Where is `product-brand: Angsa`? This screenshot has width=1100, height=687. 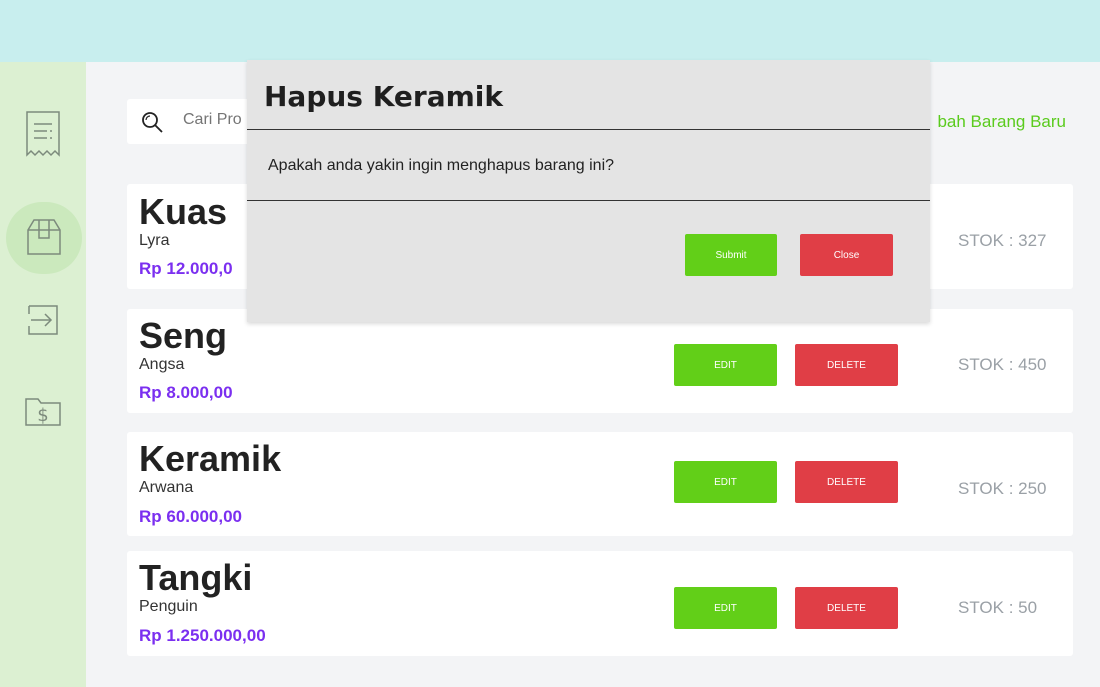
product-brand: Angsa is located at coordinates (162, 364).